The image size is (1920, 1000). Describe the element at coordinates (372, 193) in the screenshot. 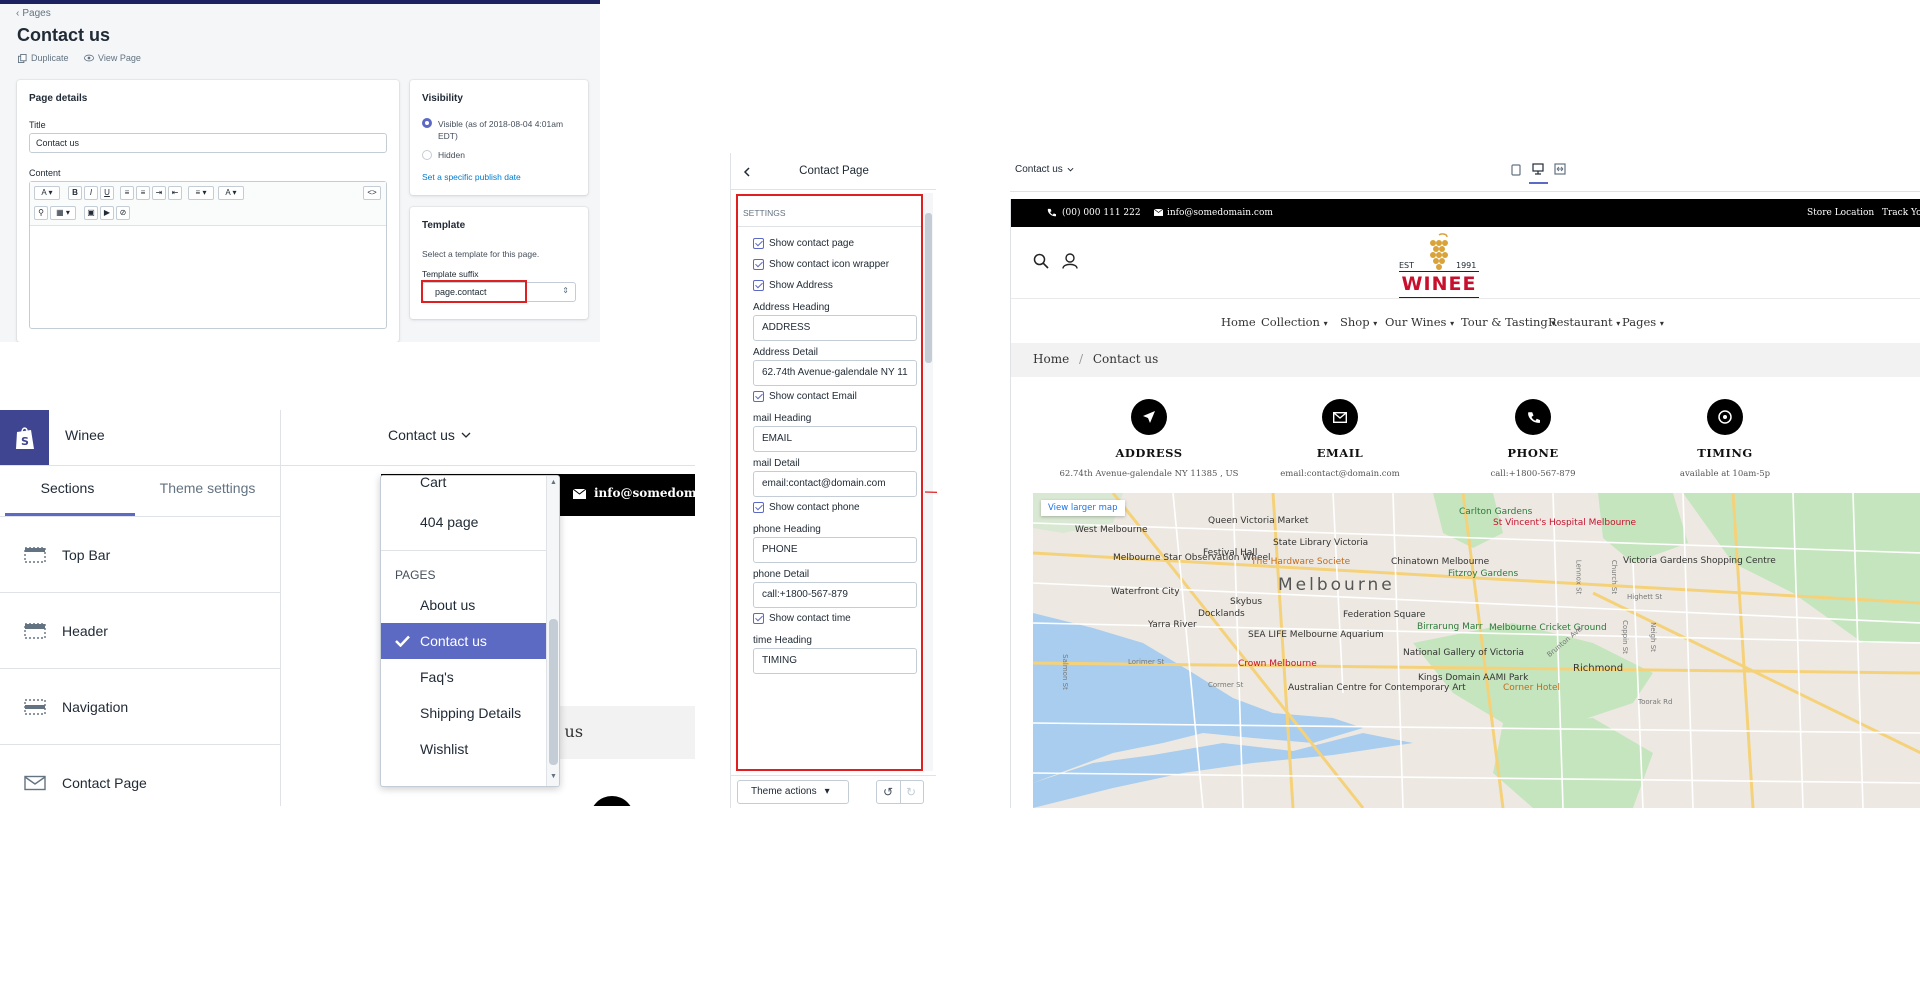

I see `html-button: <>` at that location.